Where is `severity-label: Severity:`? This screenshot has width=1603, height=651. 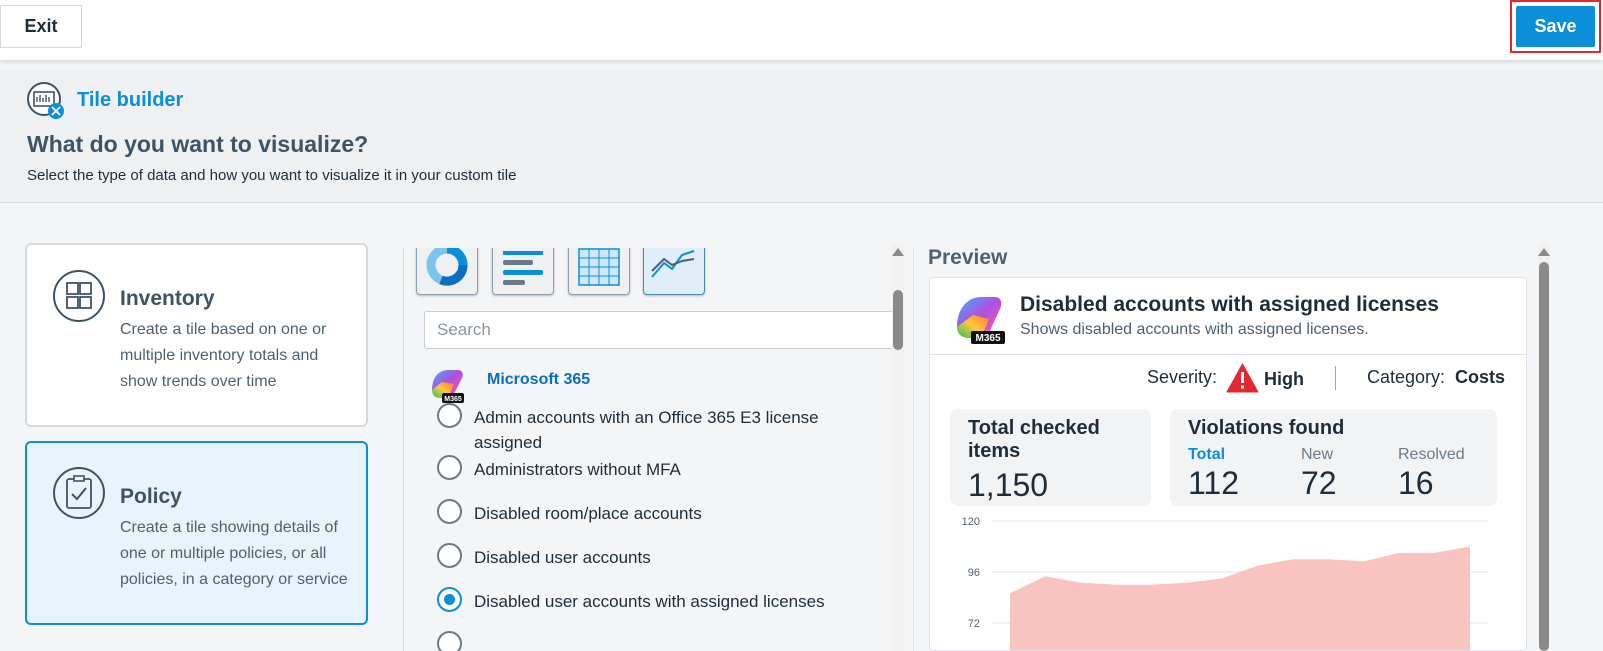 severity-label: Severity: is located at coordinates (1182, 377).